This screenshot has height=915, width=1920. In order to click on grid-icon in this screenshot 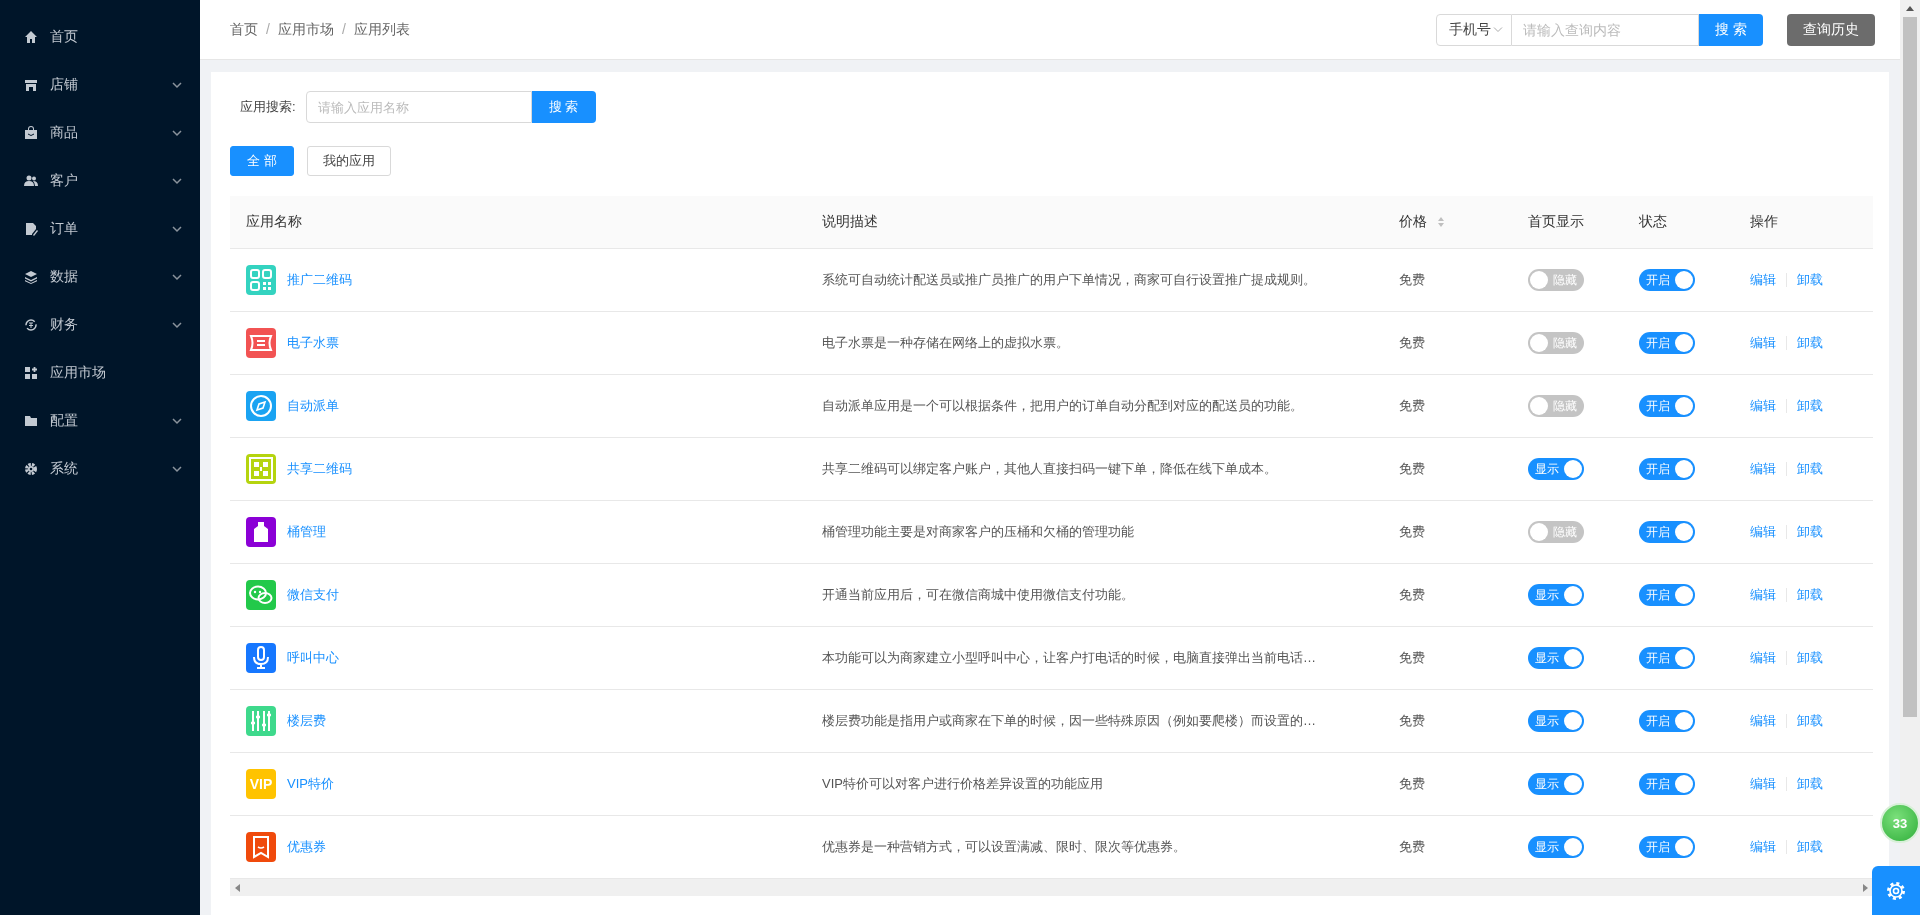, I will do `click(31, 373)`.